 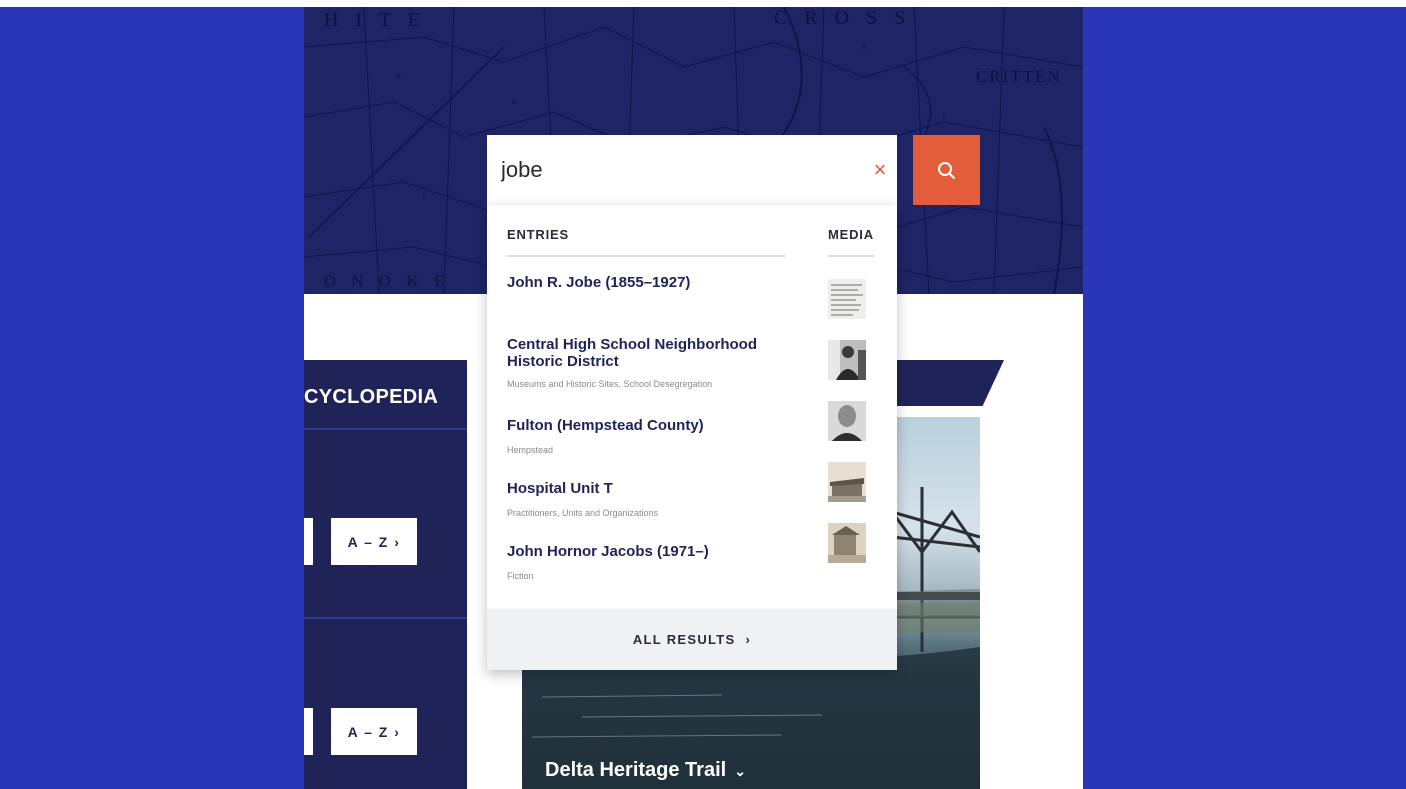 What do you see at coordinates (538, 234) in the screenshot?
I see `entries-header: ENTRIES` at bounding box center [538, 234].